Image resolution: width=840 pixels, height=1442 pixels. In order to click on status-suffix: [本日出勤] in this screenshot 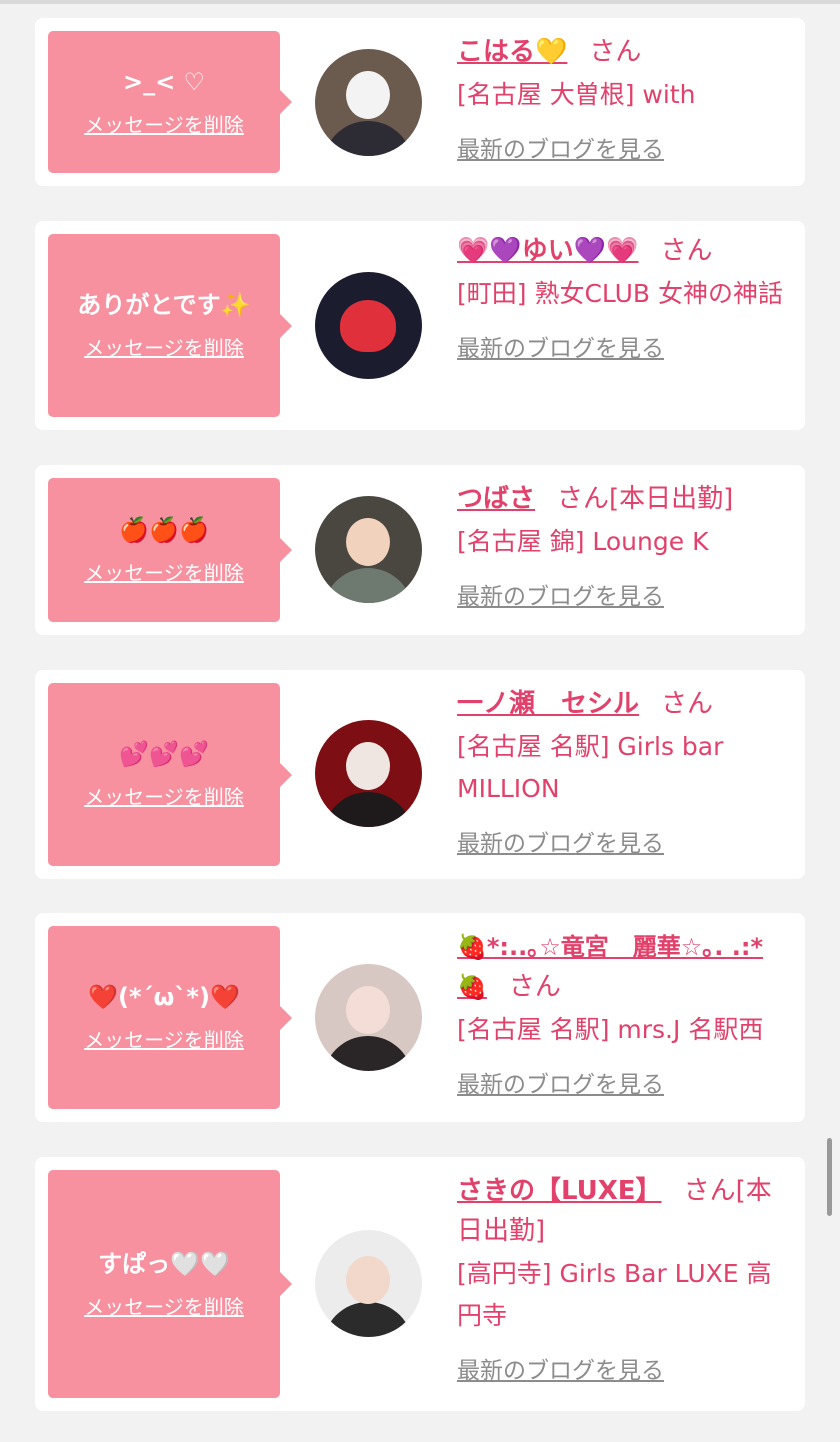, I will do `click(671, 499)`.